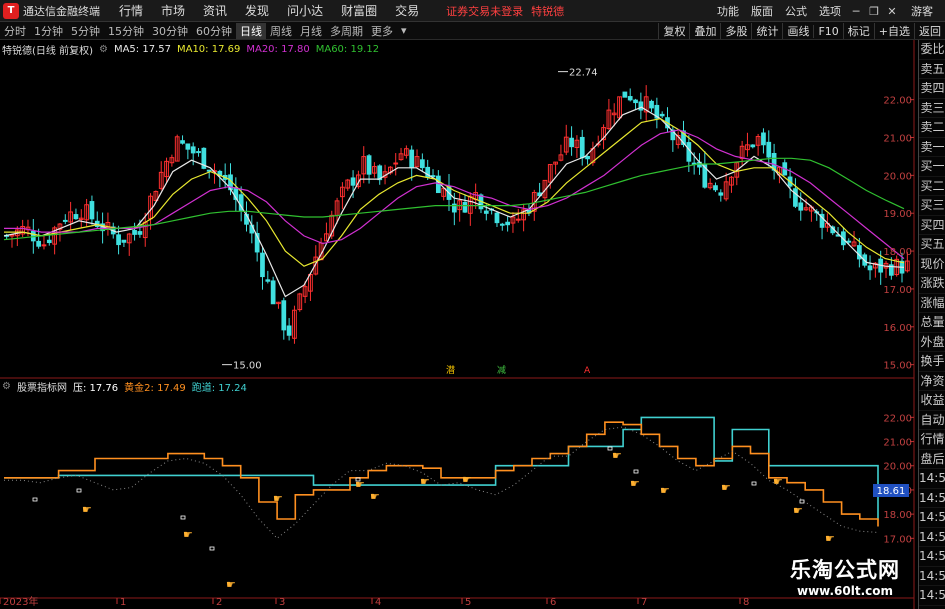 The width and height of the screenshot is (945, 609). I want to click on close-icon: ✕, so click(892, 11).